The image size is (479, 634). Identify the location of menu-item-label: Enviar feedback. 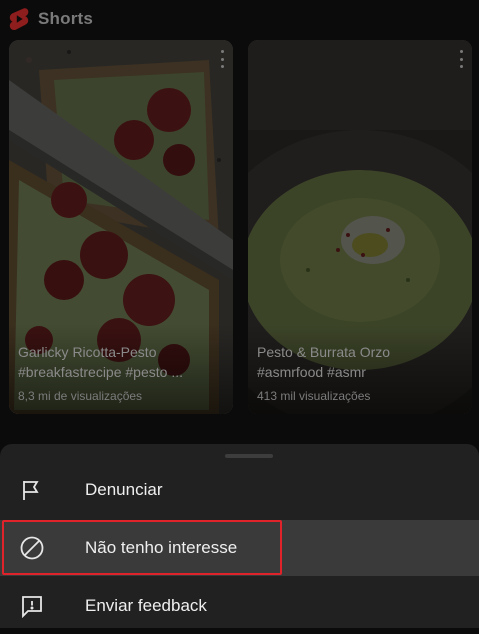
(146, 605).